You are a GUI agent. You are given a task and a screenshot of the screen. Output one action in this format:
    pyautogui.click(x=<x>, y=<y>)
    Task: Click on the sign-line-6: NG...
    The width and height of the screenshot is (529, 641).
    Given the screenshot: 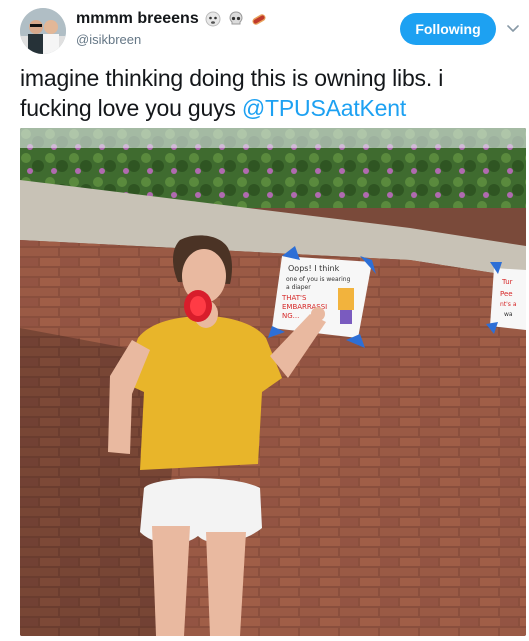 What is the action you would take?
    pyautogui.click(x=290, y=316)
    